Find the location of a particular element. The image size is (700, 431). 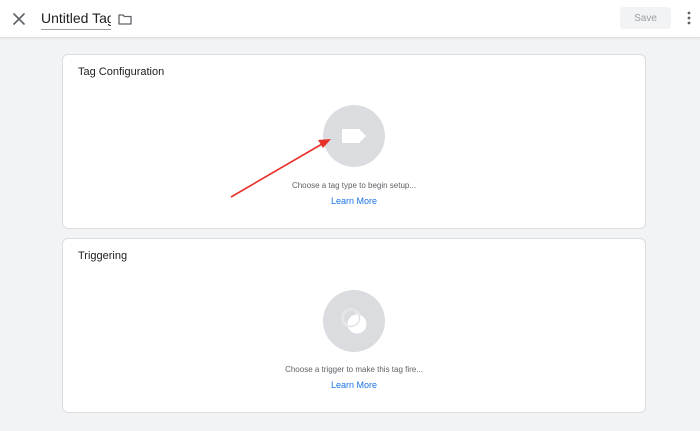

folder-icon is located at coordinates (125, 19).